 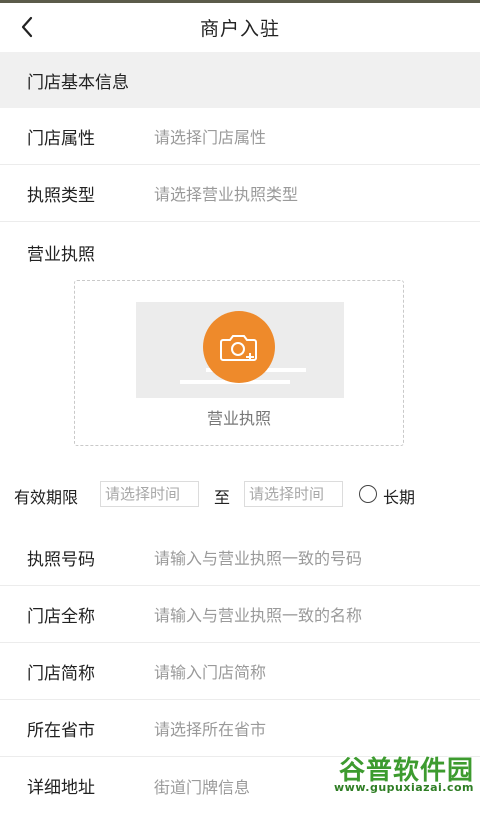 What do you see at coordinates (61, 785) in the screenshot?
I see `address-label: 详细地址` at bounding box center [61, 785].